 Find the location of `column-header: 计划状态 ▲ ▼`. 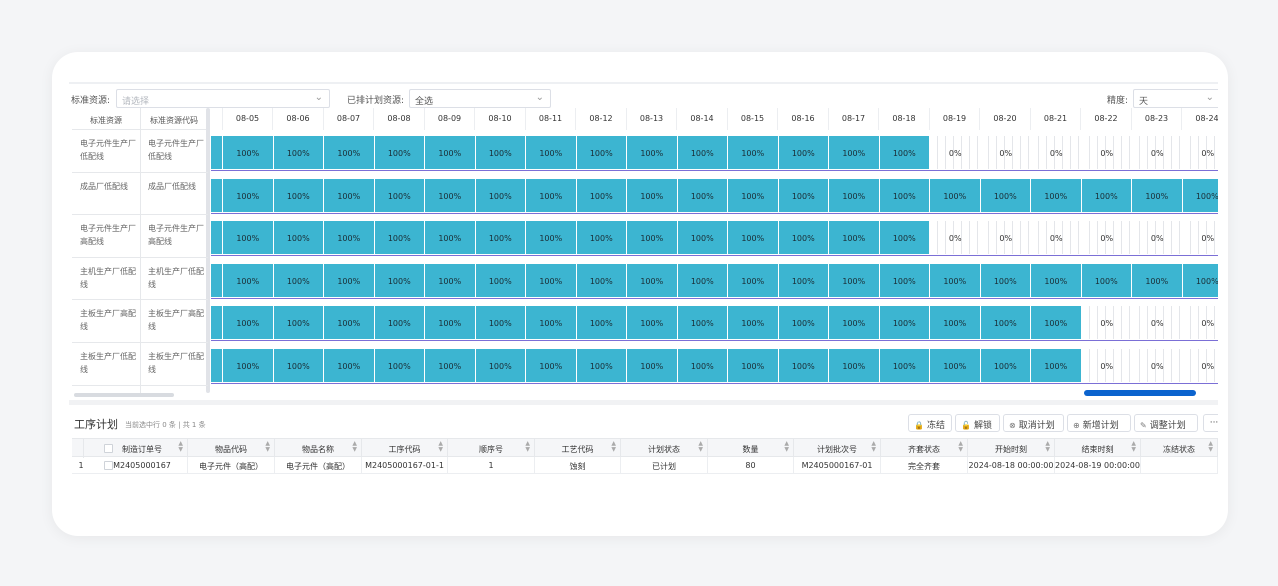

column-header: 计划状态 ▲ ▼ is located at coordinates (664, 448).